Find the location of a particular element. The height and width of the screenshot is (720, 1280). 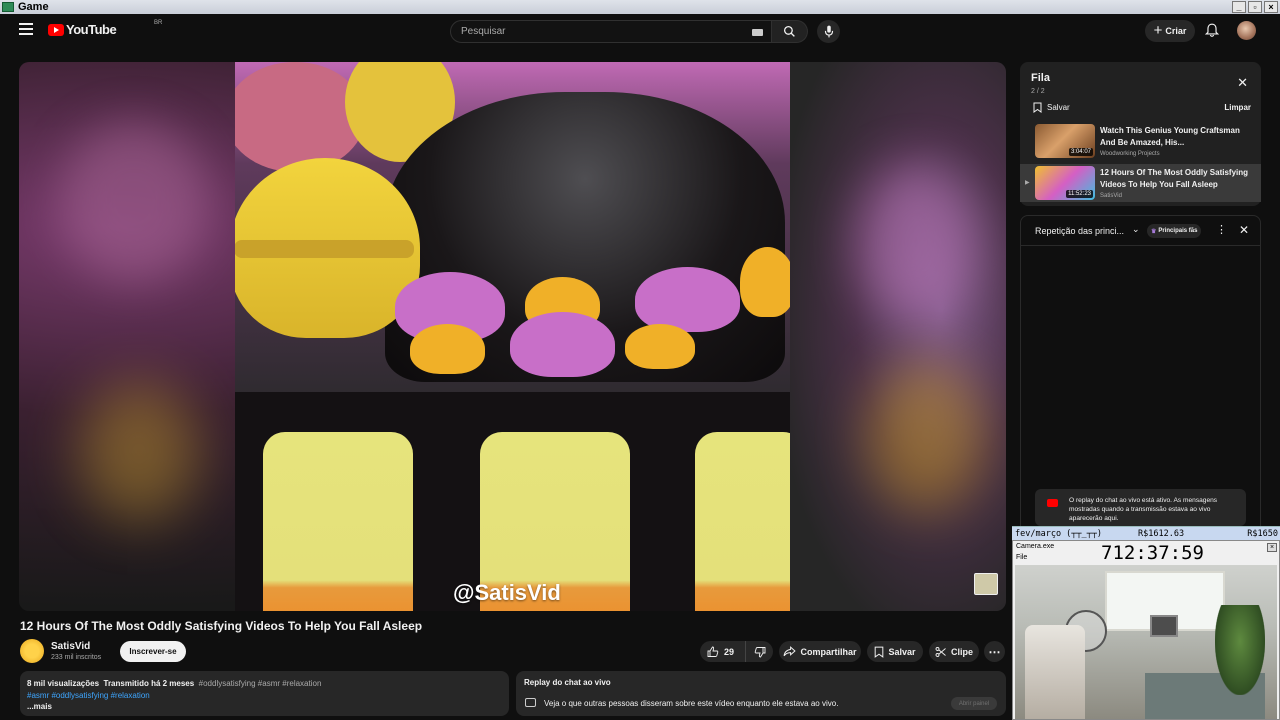

masthead: YouTube BR + Criar is located at coordinates (640, 31).